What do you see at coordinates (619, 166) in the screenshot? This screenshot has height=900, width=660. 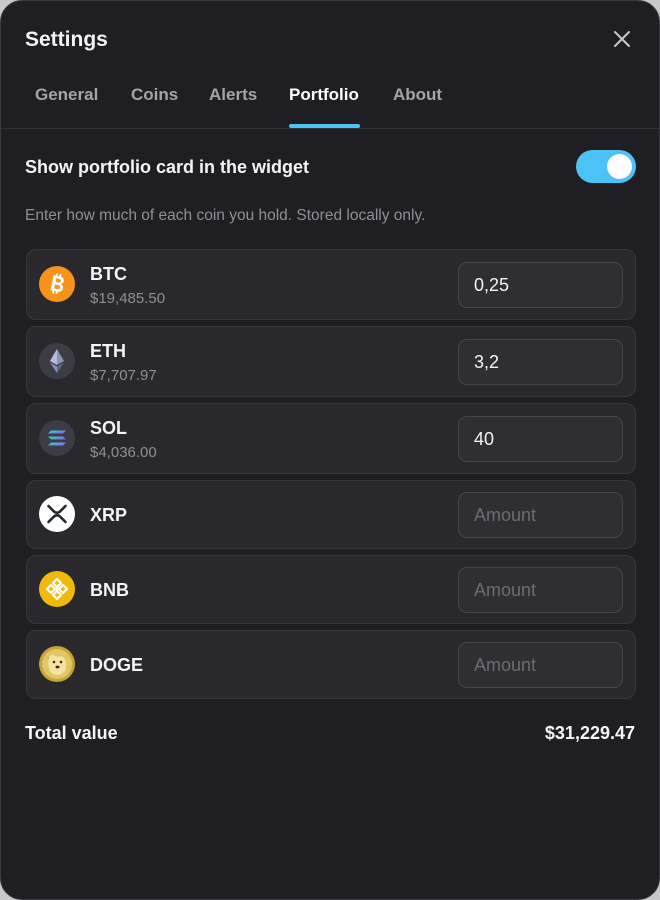 I see `toggle-knob` at bounding box center [619, 166].